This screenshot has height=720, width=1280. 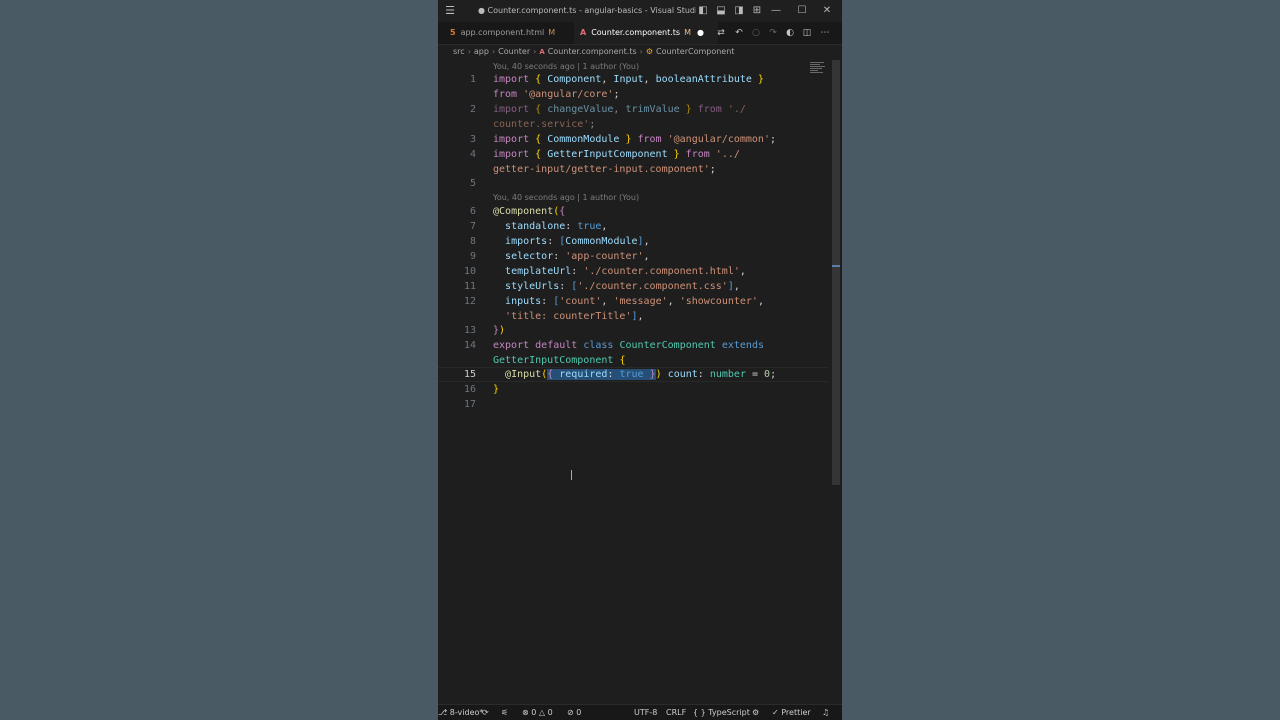 What do you see at coordinates (676, 713) in the screenshot?
I see `eol-indicator: CRLF` at bounding box center [676, 713].